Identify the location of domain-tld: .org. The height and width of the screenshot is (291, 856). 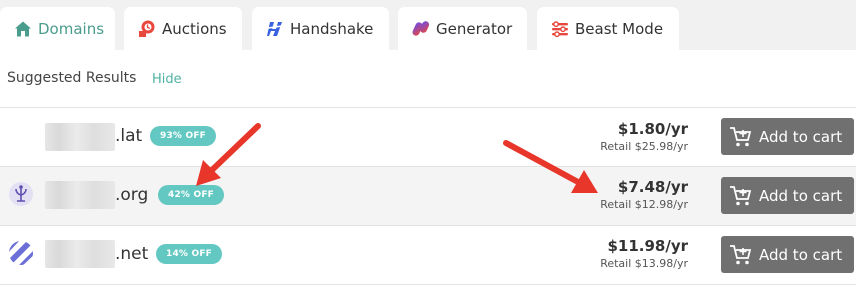
(132, 195).